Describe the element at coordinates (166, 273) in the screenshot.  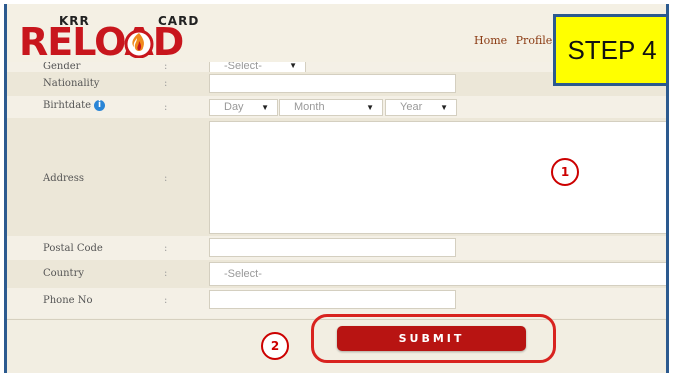
I see `country-colon: :` at that location.